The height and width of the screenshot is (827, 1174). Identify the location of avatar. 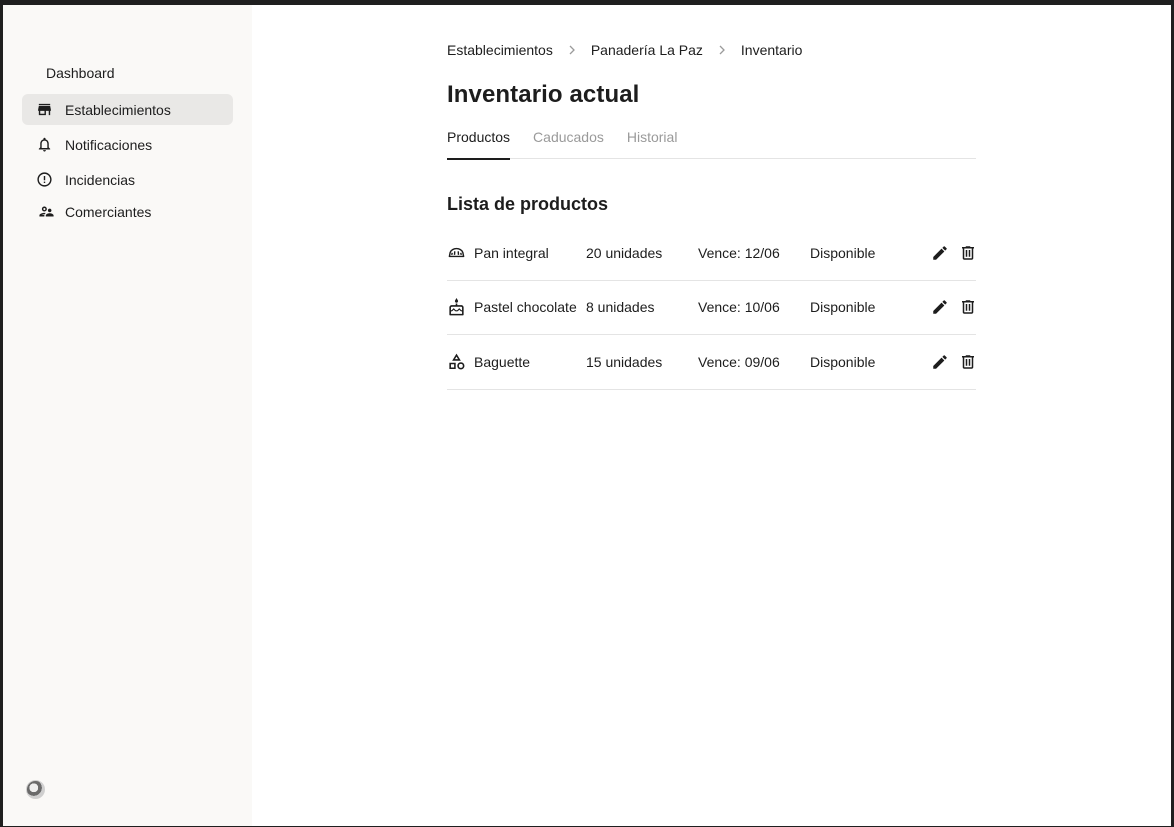
(35, 789).